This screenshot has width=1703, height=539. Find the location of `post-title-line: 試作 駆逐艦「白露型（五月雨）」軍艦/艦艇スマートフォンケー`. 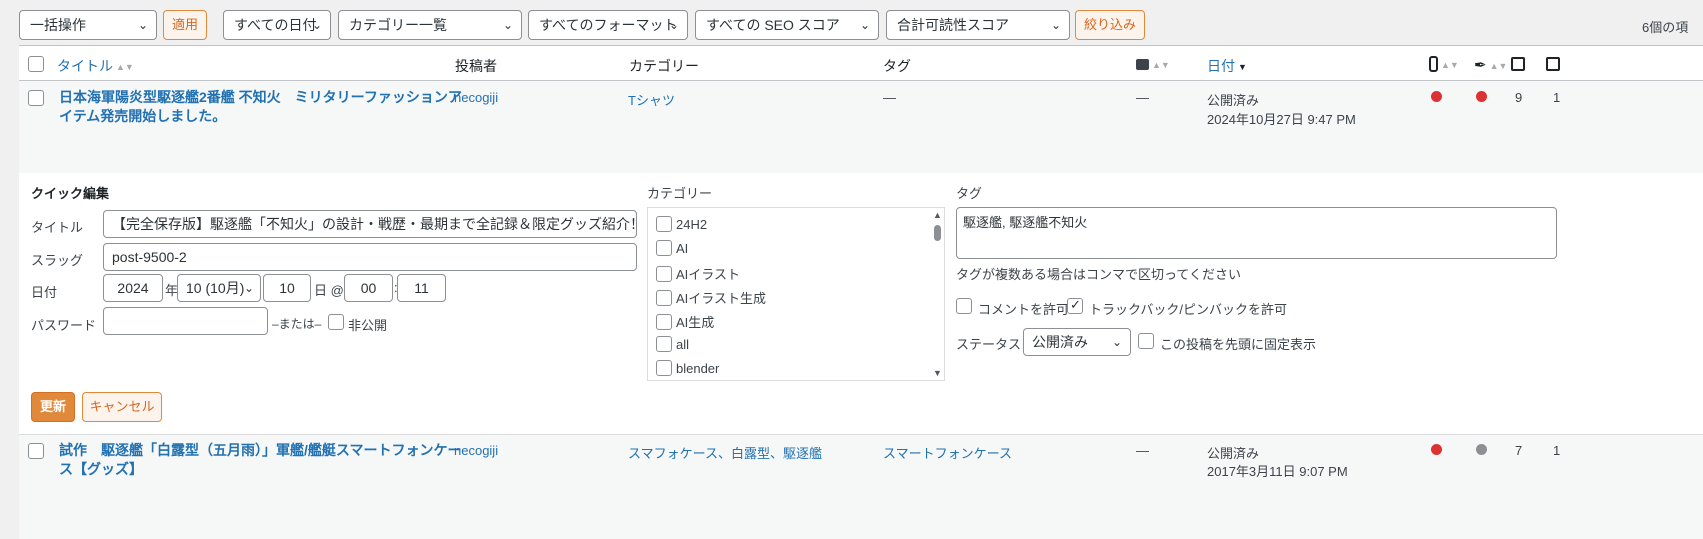

post-title-line: 試作 駆逐艦「白露型（五月雨）」軍艦/艦艇スマートフォンケー is located at coordinates (260, 450).